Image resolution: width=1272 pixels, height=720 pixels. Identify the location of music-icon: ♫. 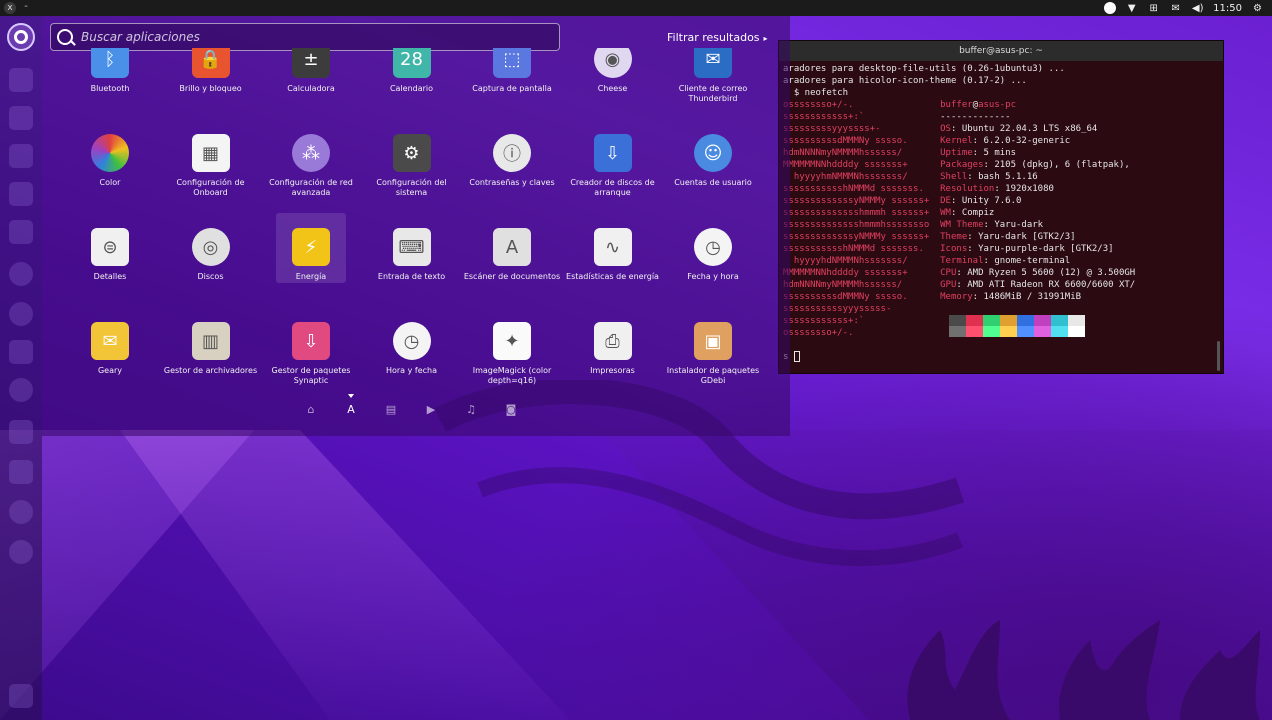
(471, 409).